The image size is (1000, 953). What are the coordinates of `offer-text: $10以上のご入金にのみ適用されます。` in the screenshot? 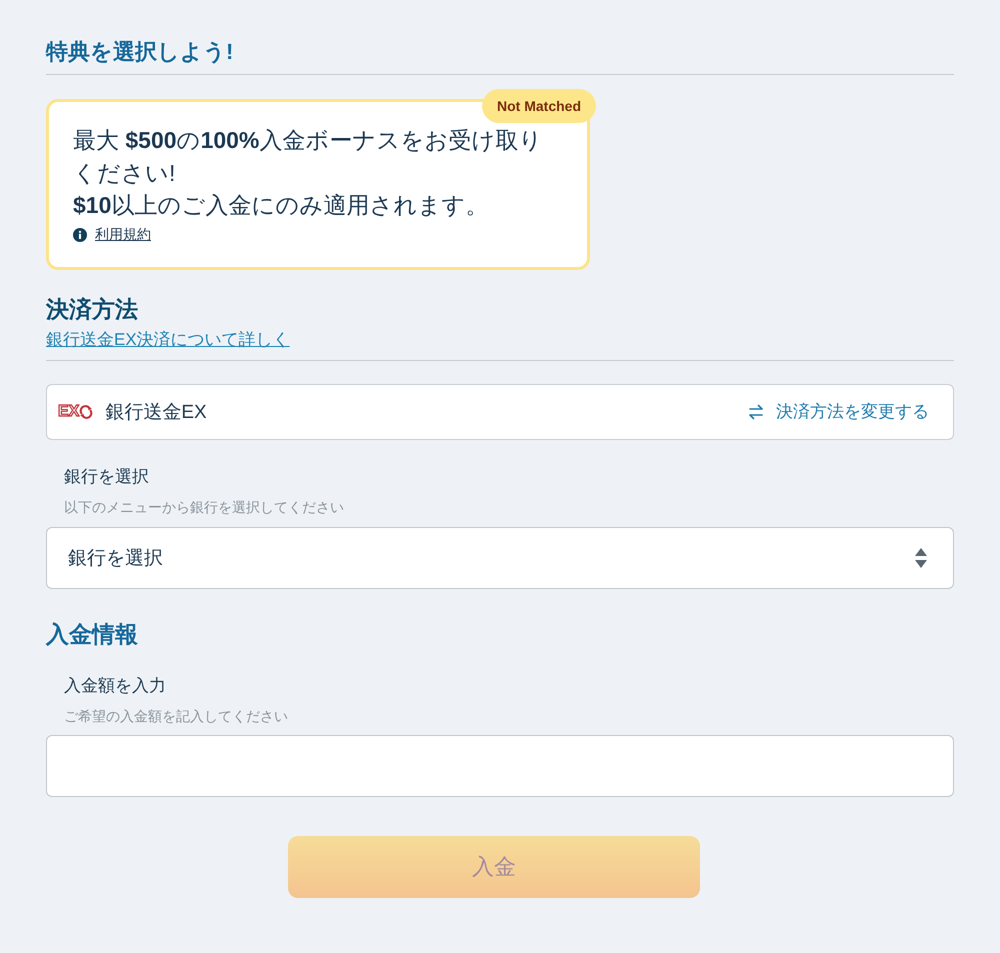 It's located at (281, 205).